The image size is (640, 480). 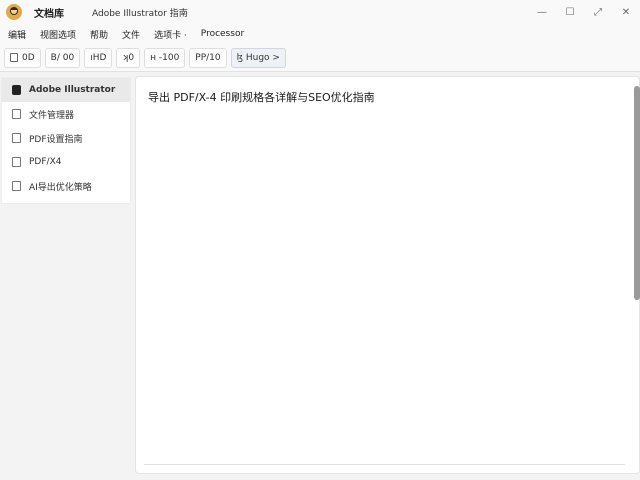 I want to click on toolbar-button-2: ıHD, so click(x=98, y=57).